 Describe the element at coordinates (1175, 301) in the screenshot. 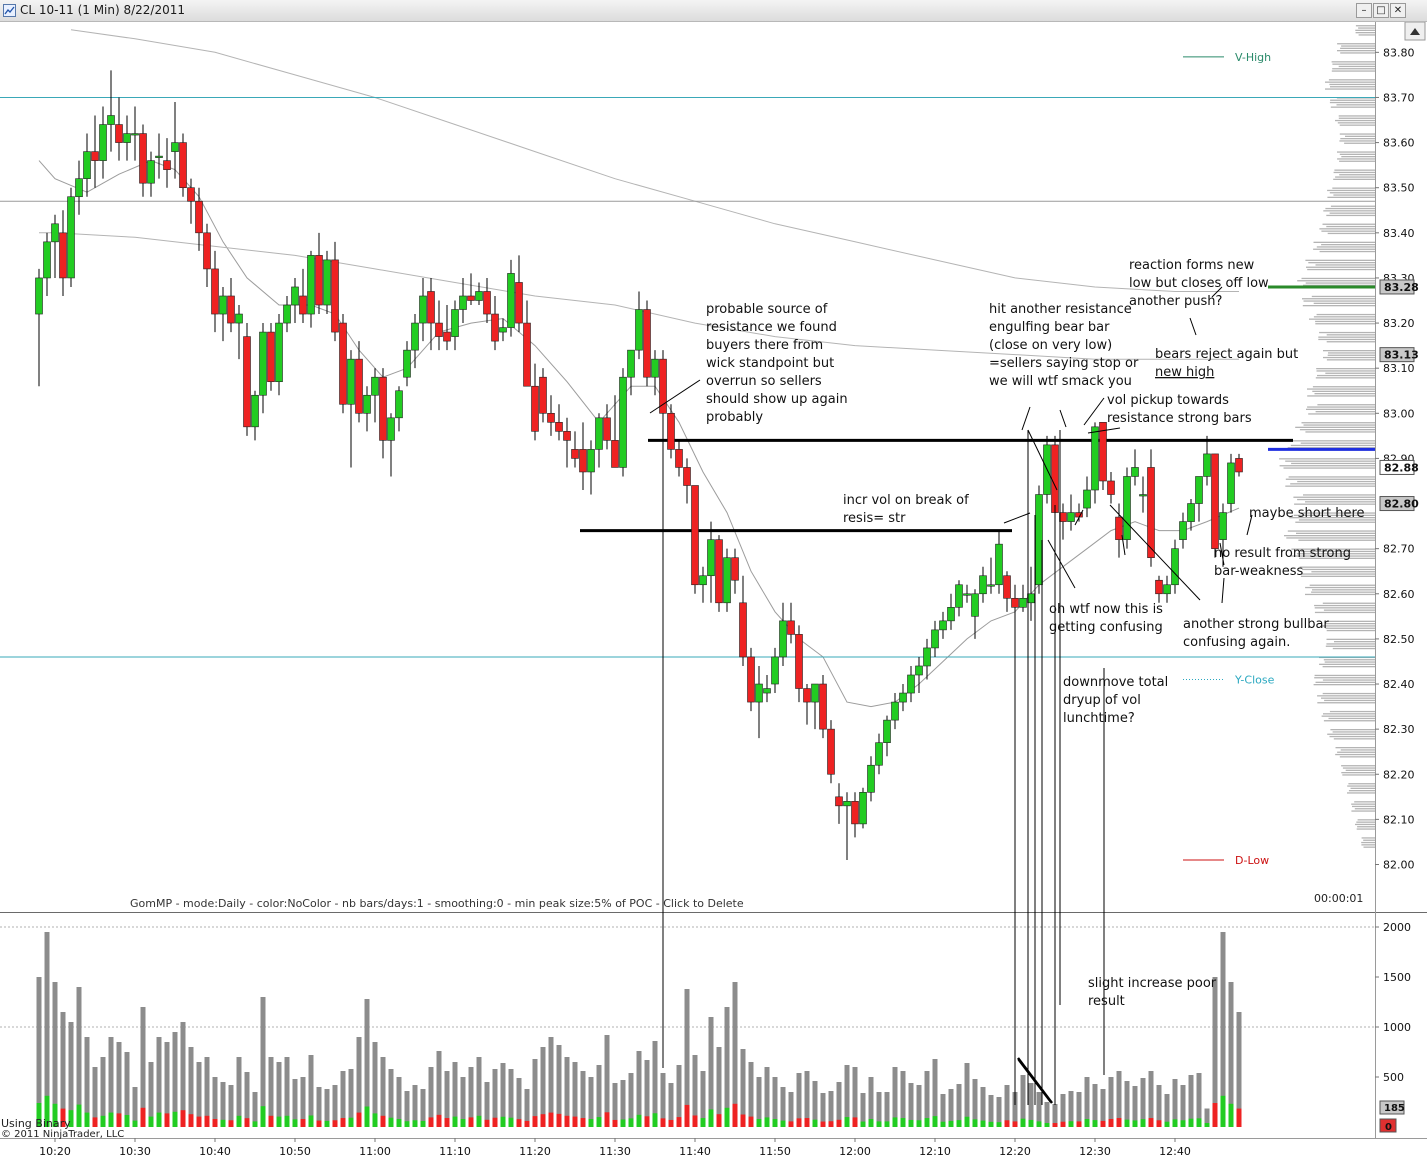

I see `annotation-text: another push?` at that location.